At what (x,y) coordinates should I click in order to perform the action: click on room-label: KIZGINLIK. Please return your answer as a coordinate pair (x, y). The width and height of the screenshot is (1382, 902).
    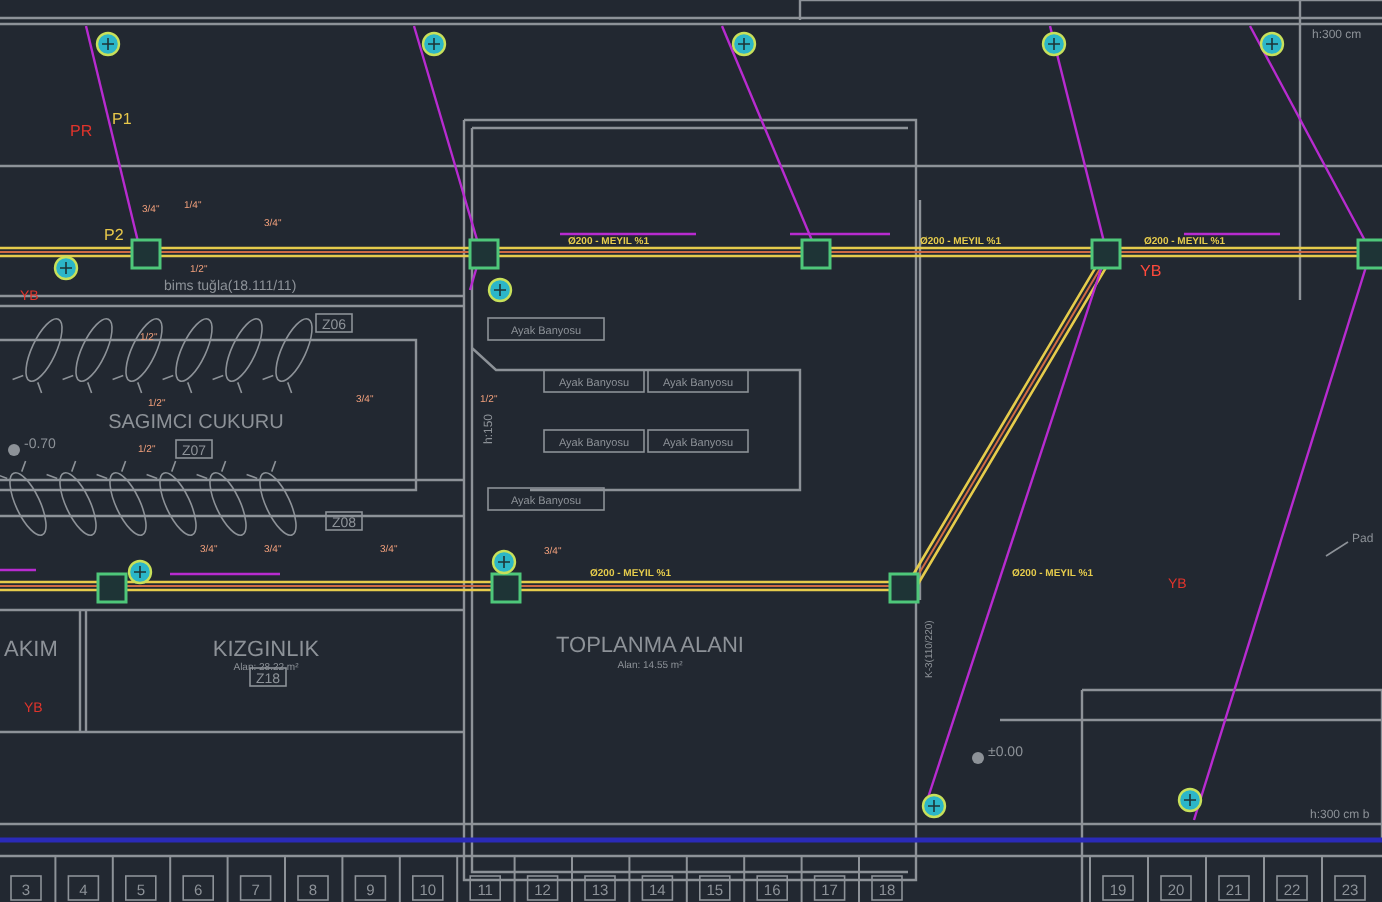
    Looking at the image, I should click on (266, 650).